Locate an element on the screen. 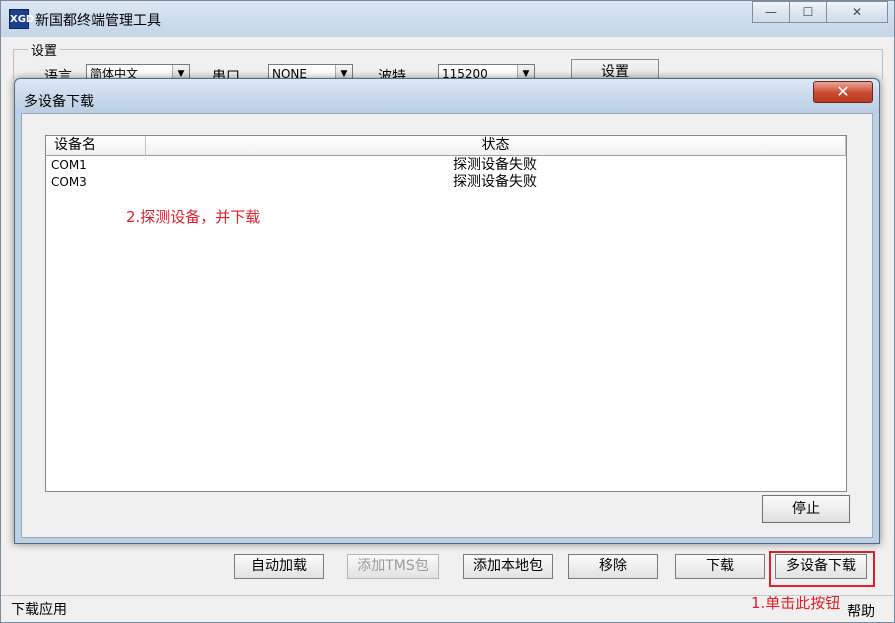  app-logo-icon: XGD is located at coordinates (21, 19).